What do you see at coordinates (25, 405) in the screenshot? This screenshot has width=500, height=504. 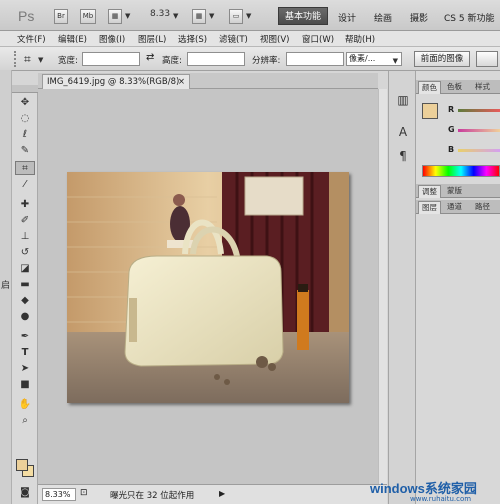 I see `hand-tool-icon: ✋` at bounding box center [25, 405].